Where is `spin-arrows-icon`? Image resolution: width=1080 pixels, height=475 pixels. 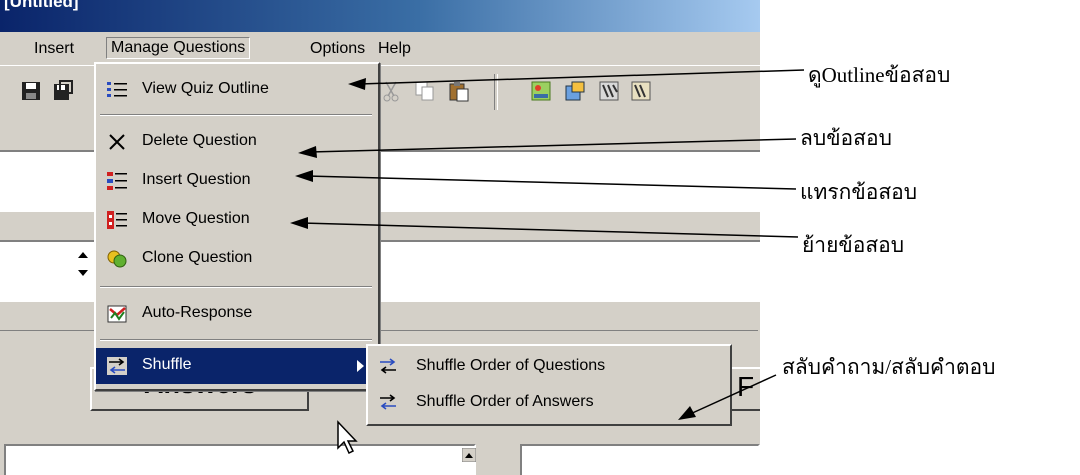
spin-arrows-icon is located at coordinates (83, 264).